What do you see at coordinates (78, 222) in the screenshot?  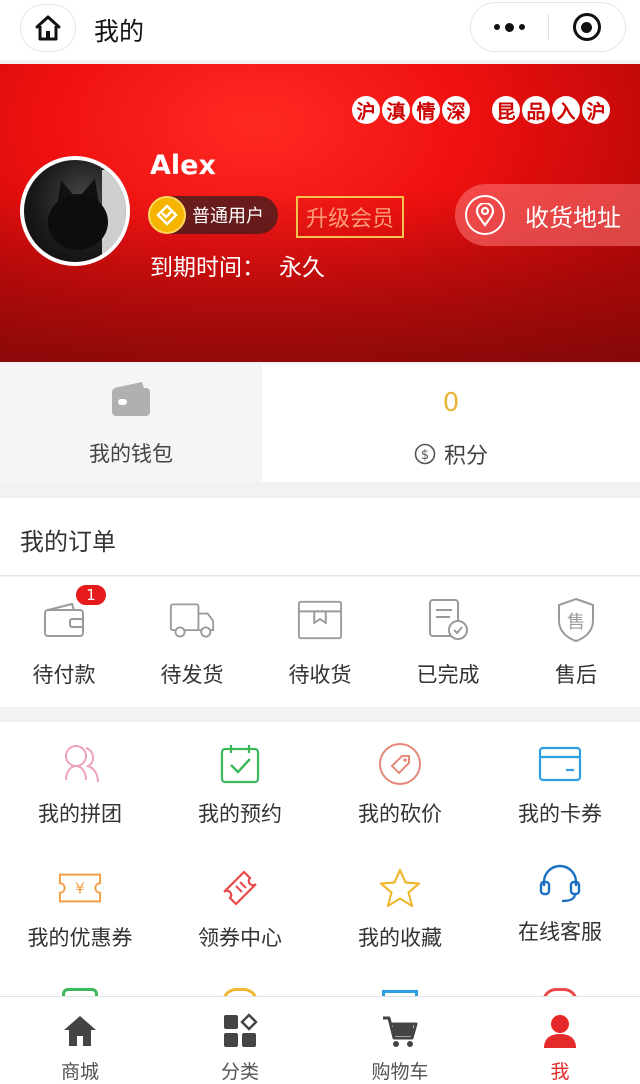 I see `avatar-cat-head` at bounding box center [78, 222].